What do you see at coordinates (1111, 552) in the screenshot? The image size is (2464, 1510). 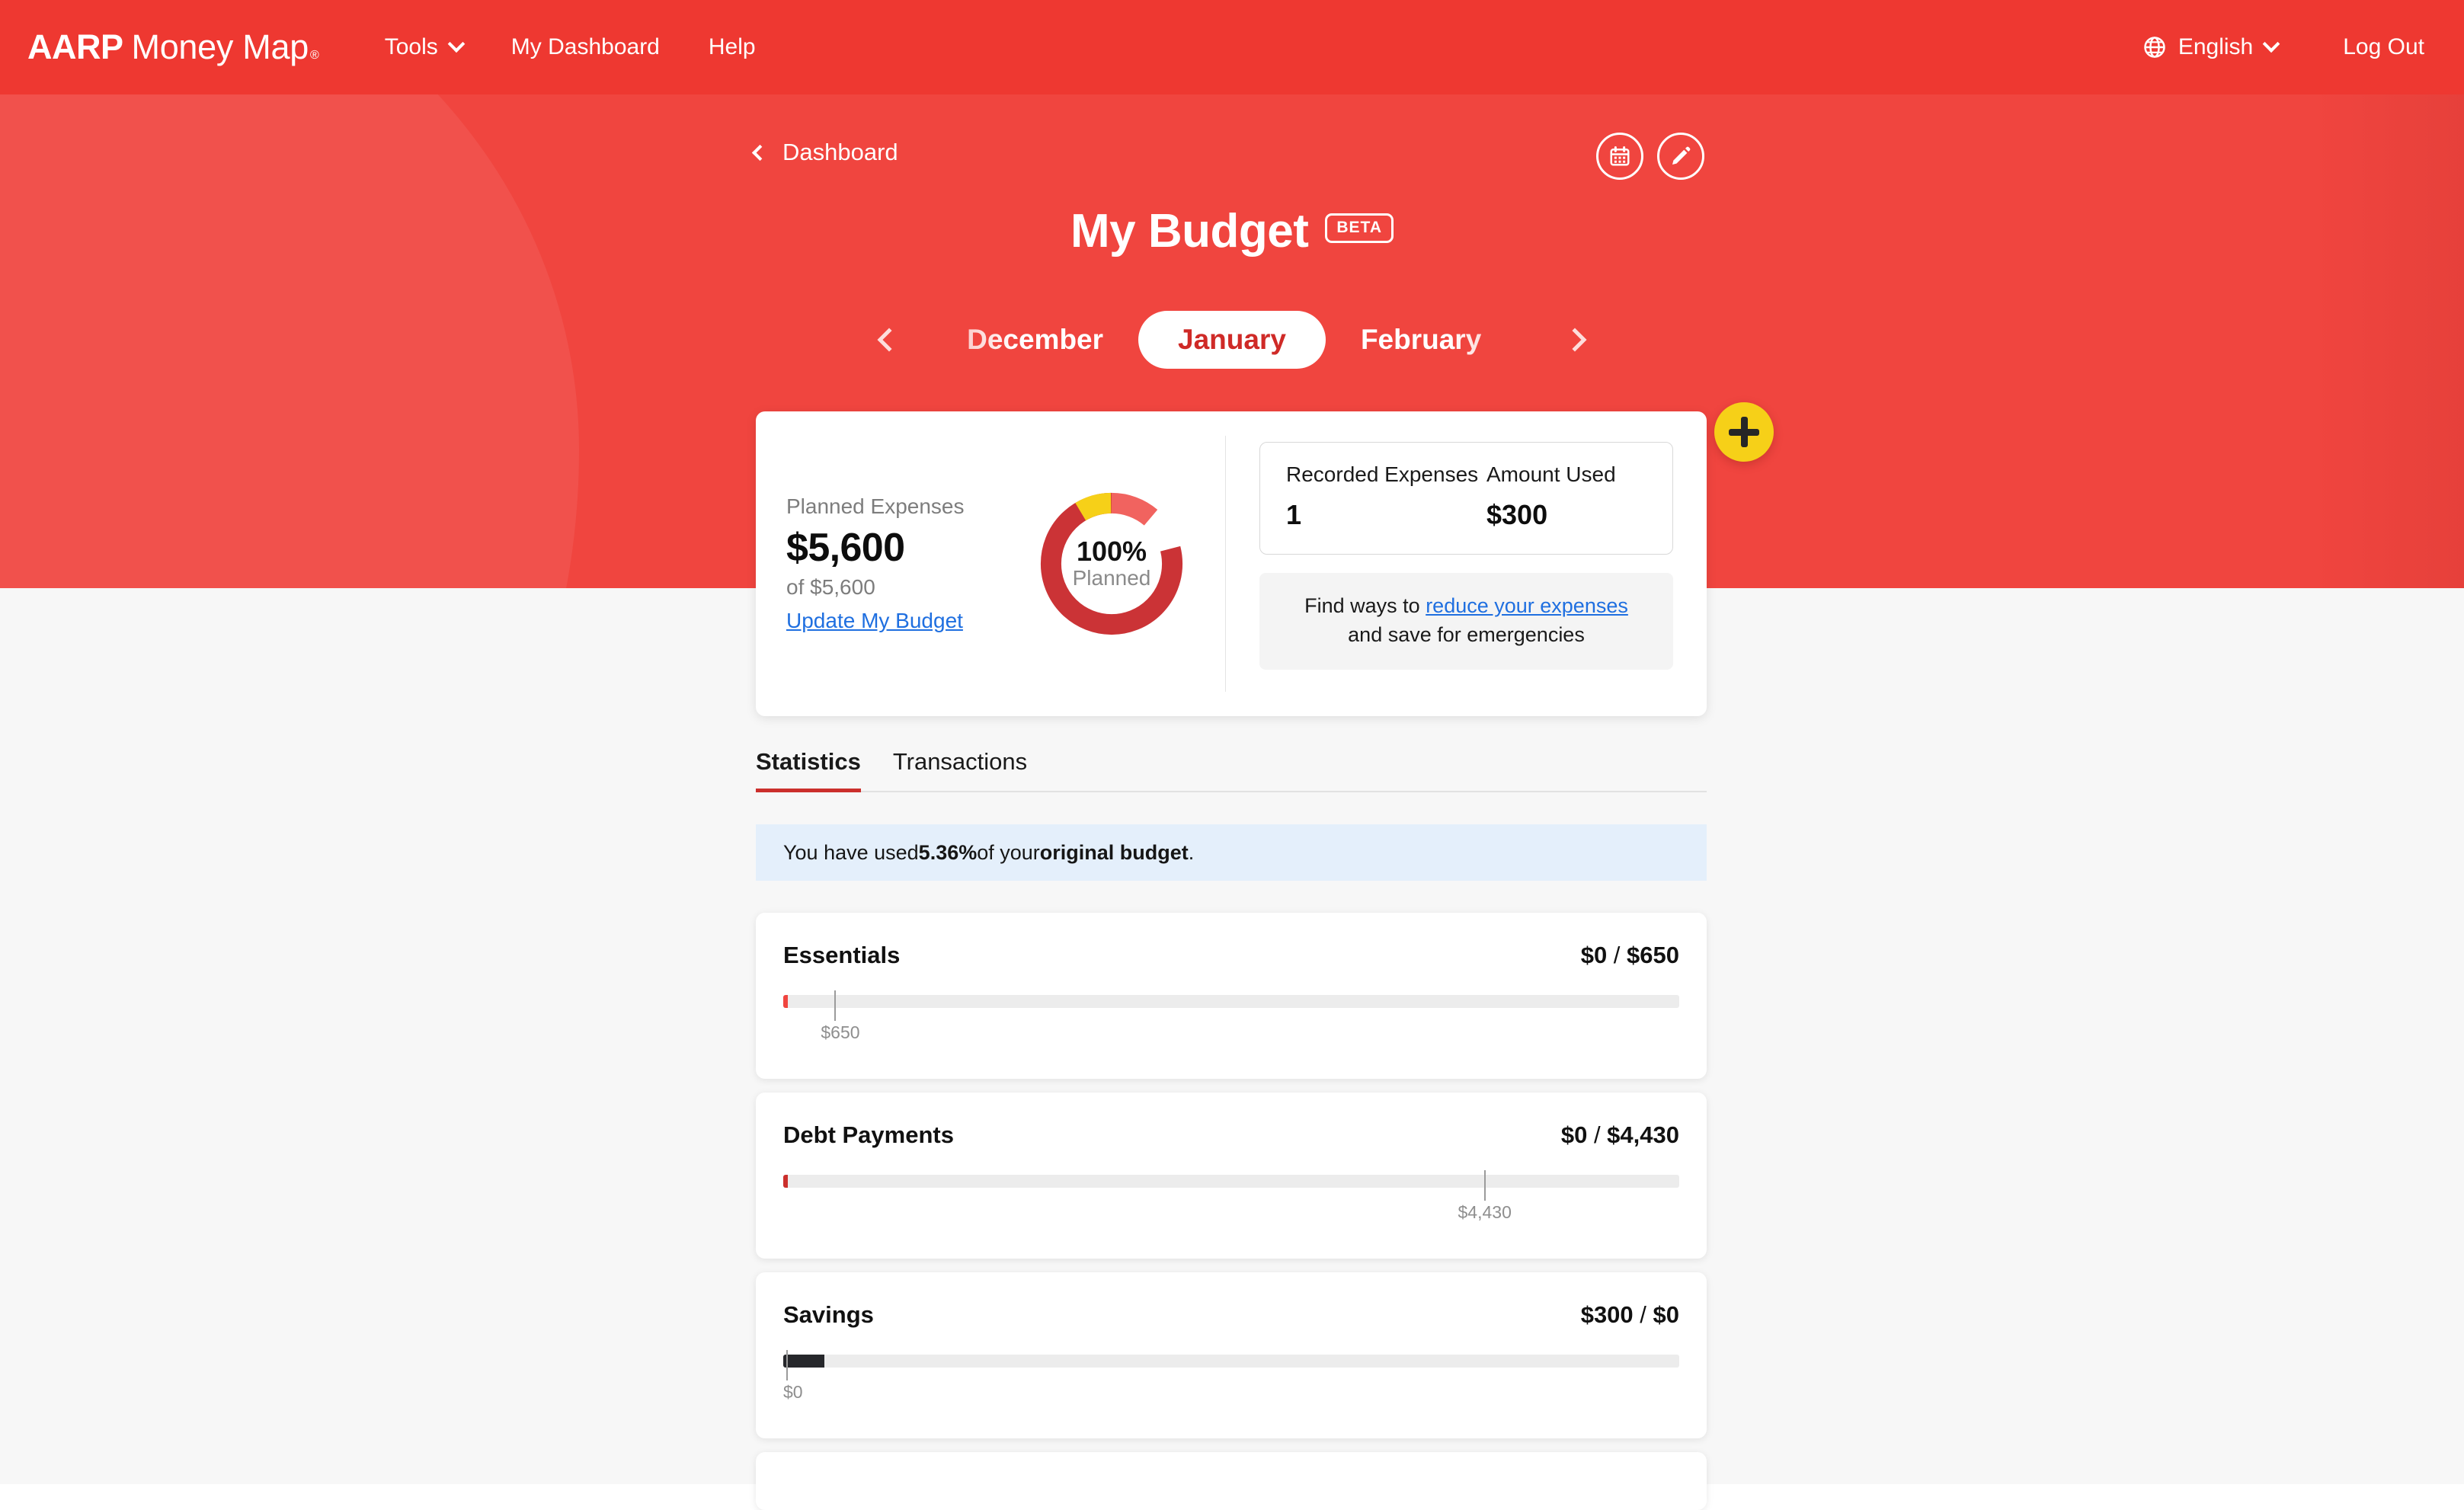 I see `donut-percent: 100%` at bounding box center [1111, 552].